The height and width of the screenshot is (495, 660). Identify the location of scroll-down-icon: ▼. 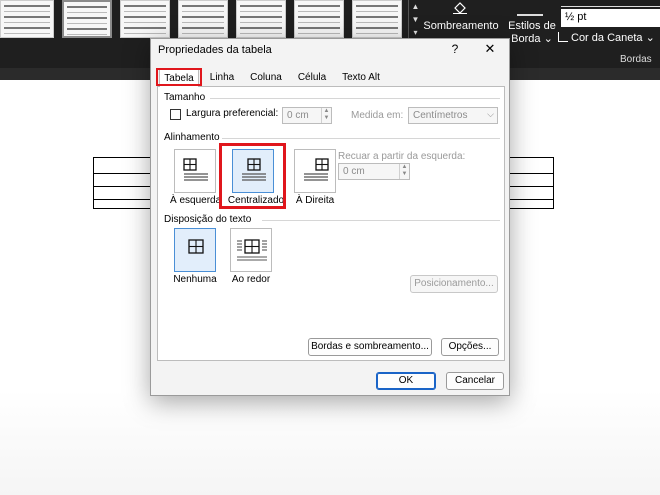
(415, 19).